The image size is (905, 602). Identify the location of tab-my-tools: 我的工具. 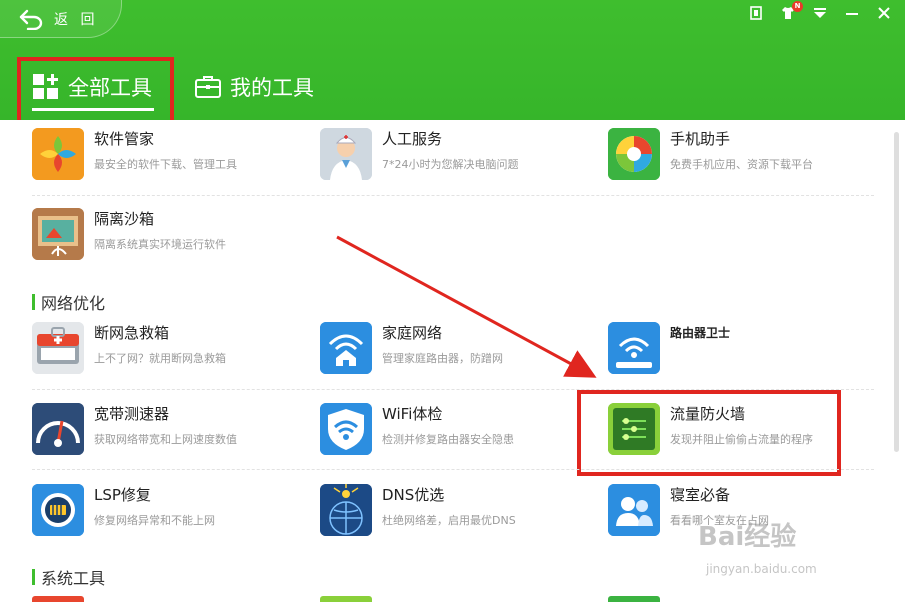
(254, 87).